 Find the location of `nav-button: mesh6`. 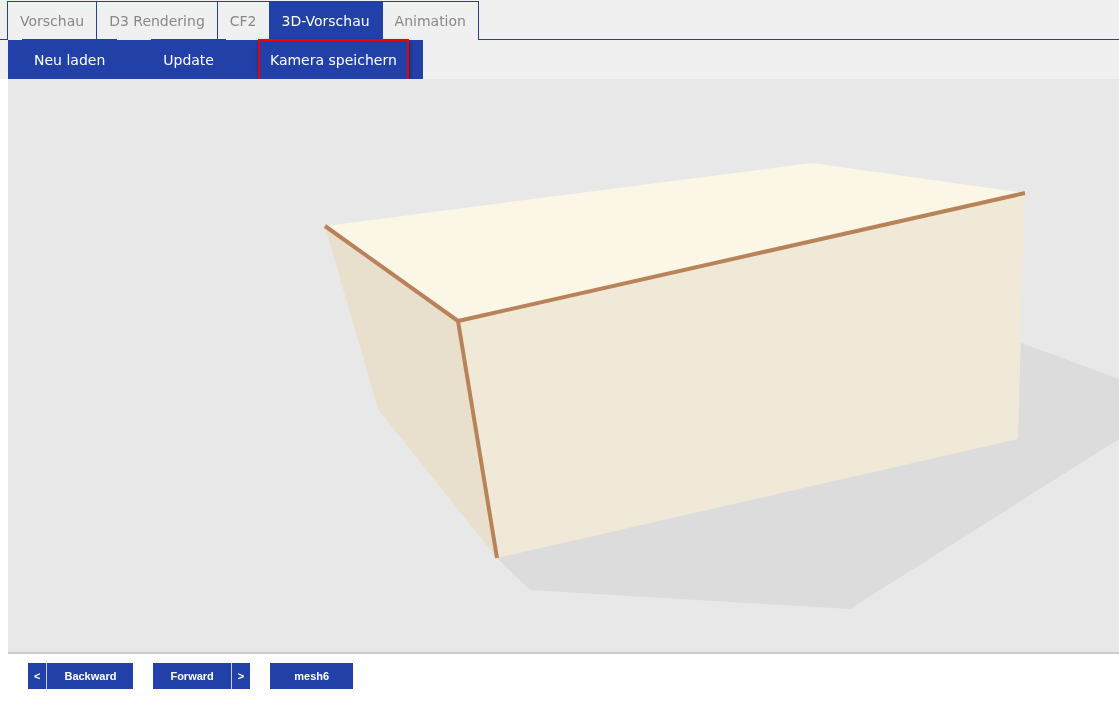

nav-button: mesh6 is located at coordinates (312, 676).